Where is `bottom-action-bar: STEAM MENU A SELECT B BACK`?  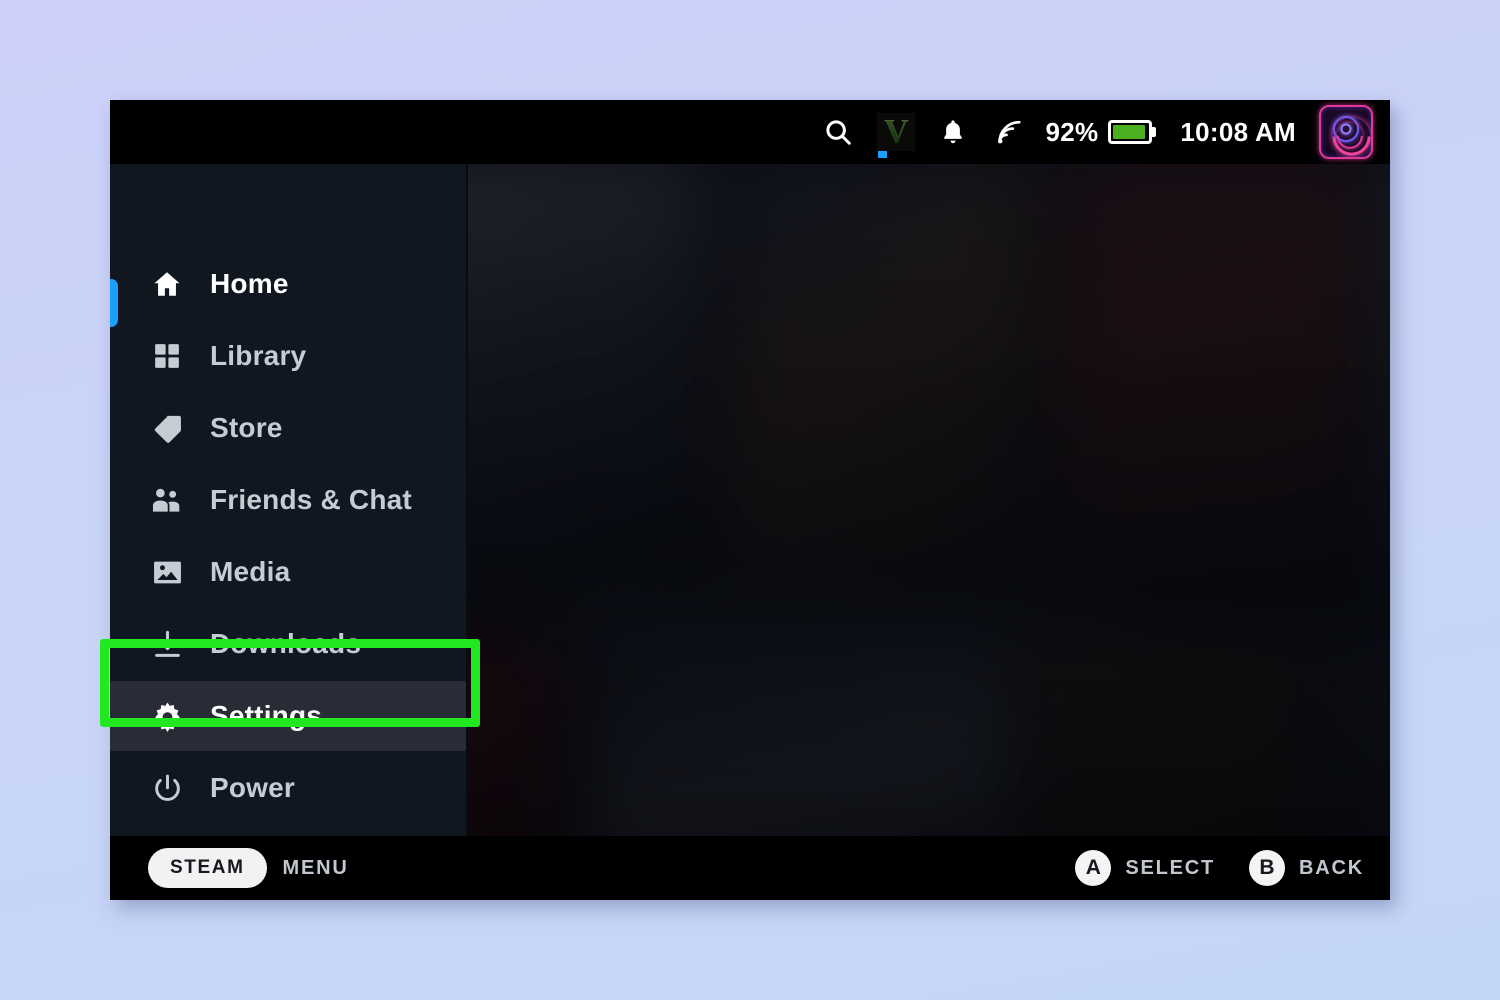 bottom-action-bar: STEAM MENU A SELECT B BACK is located at coordinates (750, 868).